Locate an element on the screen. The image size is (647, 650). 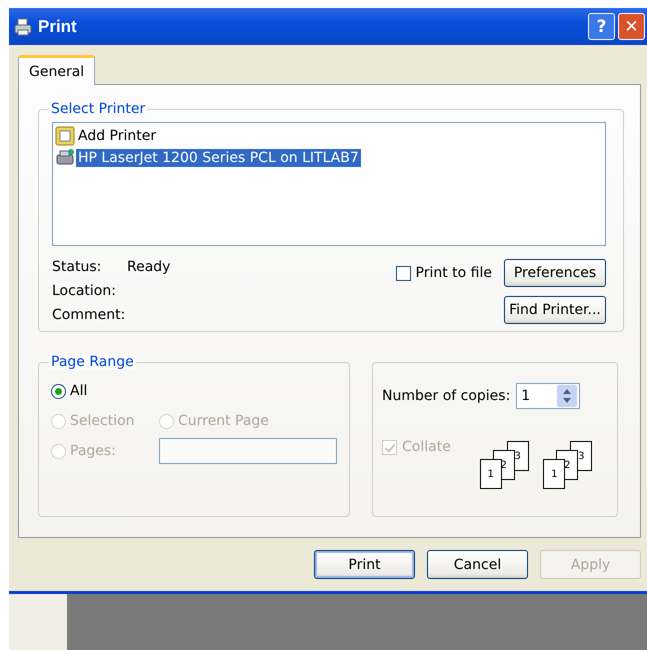
window-title: Print is located at coordinates (57, 26).